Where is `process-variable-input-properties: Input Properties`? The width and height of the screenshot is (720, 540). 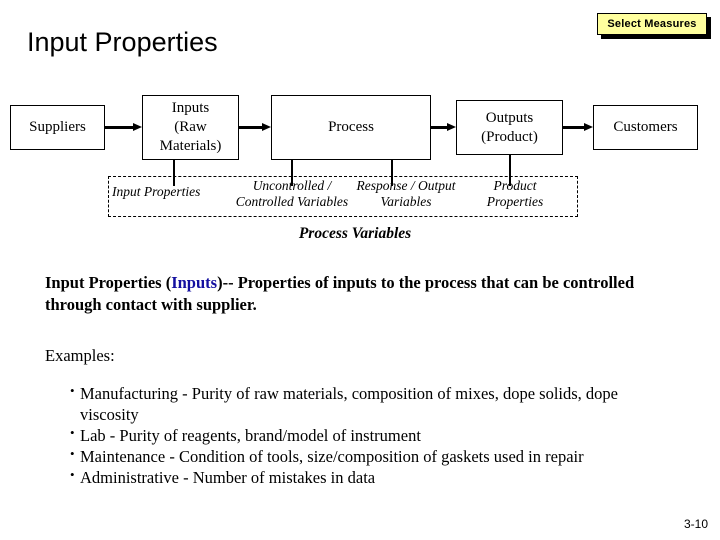 process-variable-input-properties: Input Properties is located at coordinates (174, 192).